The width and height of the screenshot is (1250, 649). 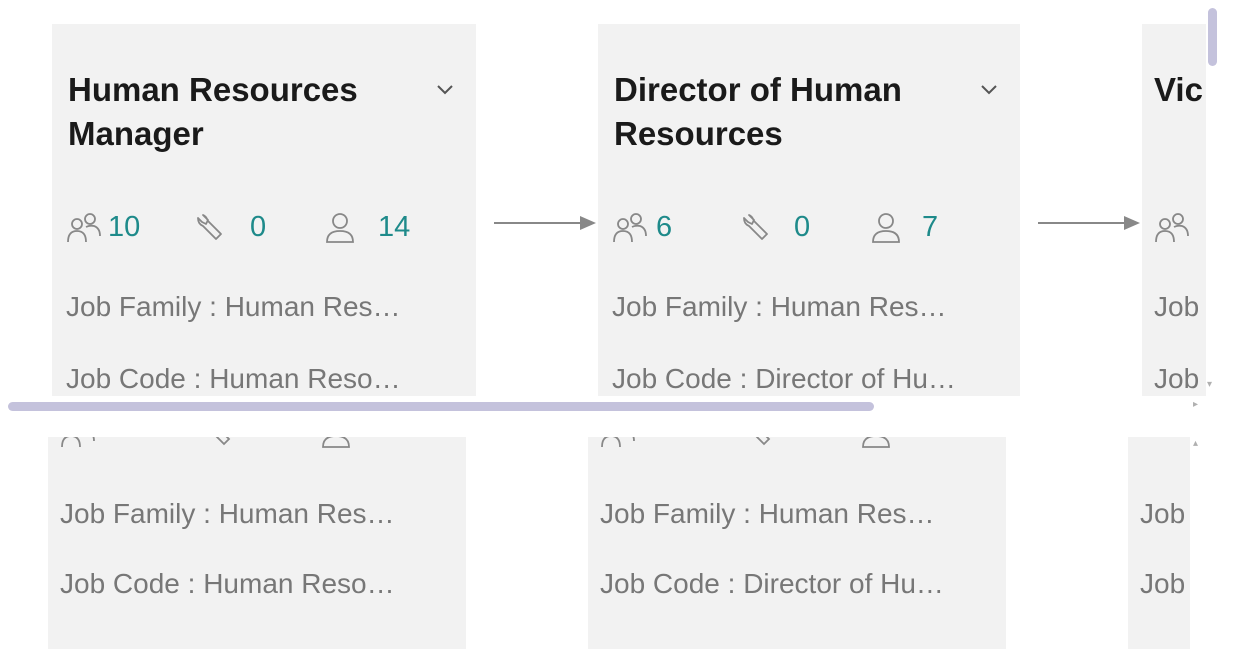 What do you see at coordinates (758, 111) in the screenshot?
I see `card-title: Director of Human Resources` at bounding box center [758, 111].